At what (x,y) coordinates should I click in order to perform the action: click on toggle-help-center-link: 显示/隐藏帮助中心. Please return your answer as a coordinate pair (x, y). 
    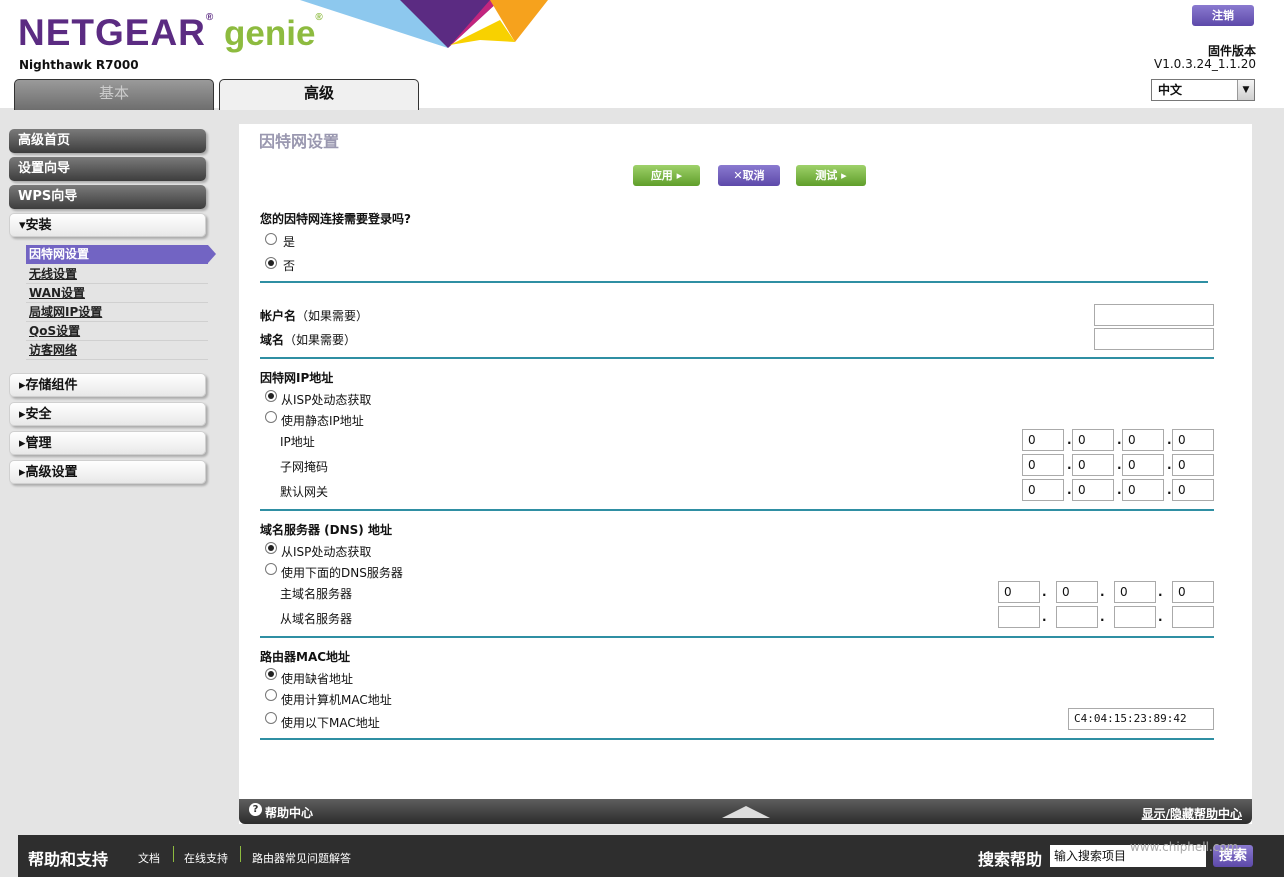
    Looking at the image, I should click on (1192, 813).